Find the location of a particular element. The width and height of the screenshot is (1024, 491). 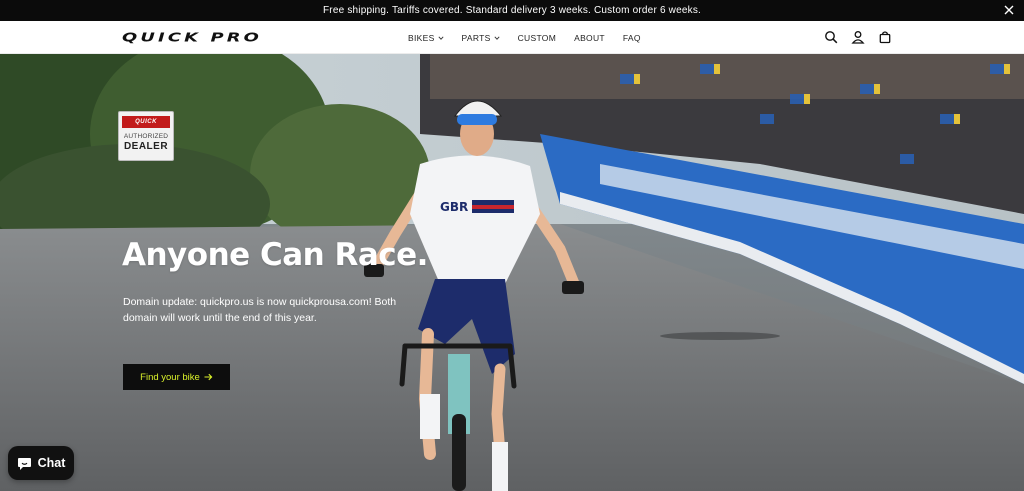

svg-text: GBR is located at coordinates (454, 207).